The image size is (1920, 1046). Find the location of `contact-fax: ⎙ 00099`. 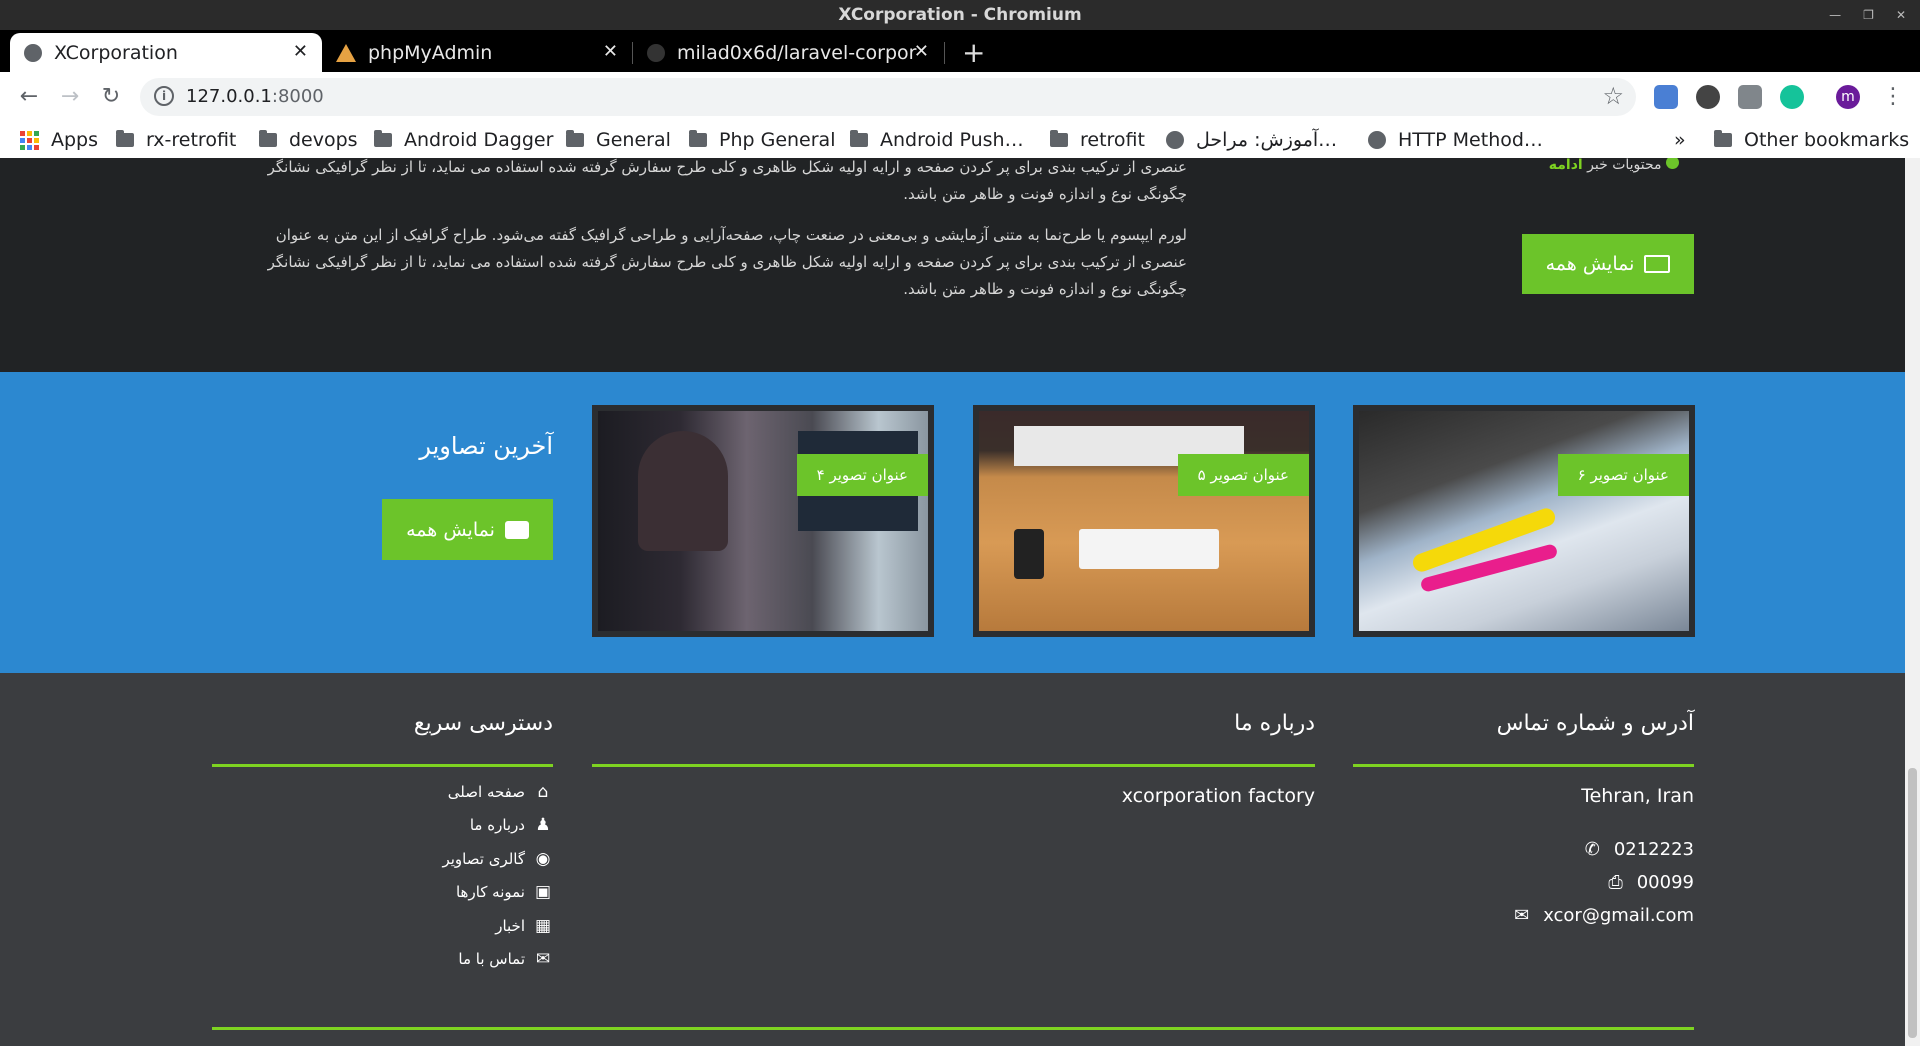

contact-fax: ⎙ 00099 is located at coordinates (1651, 882).